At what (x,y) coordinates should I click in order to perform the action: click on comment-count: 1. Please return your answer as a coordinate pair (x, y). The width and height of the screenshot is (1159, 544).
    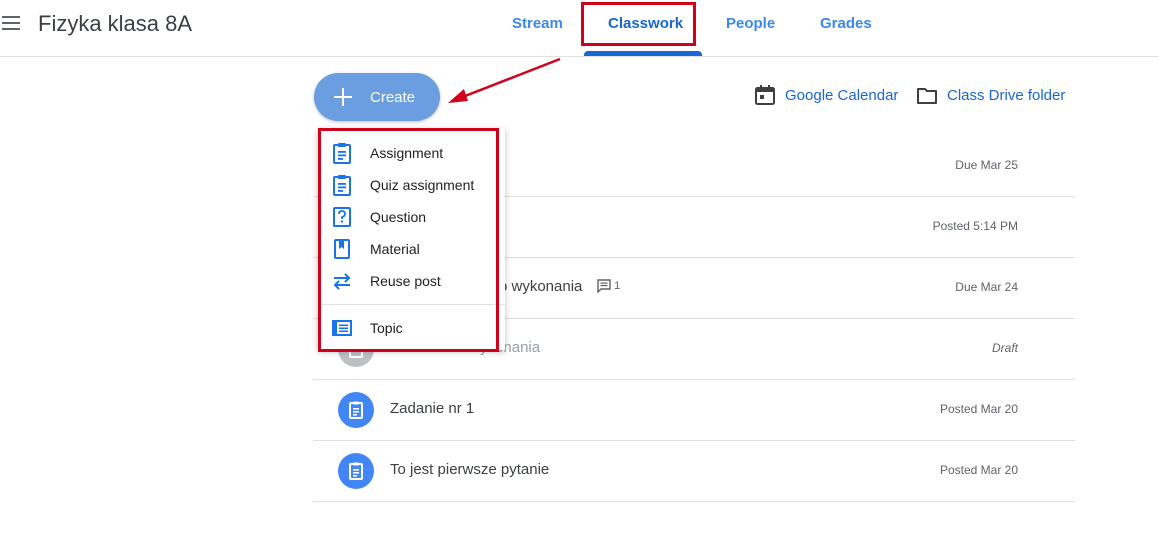
    Looking at the image, I should click on (609, 286).